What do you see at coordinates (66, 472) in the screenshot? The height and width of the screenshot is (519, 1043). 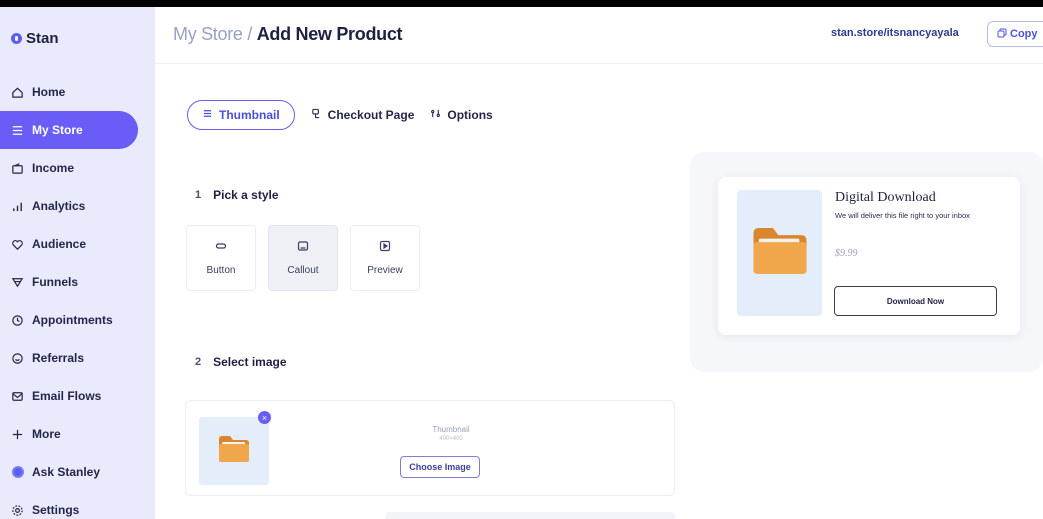 I see `sidebar-item-label: Ask Stanley` at bounding box center [66, 472].